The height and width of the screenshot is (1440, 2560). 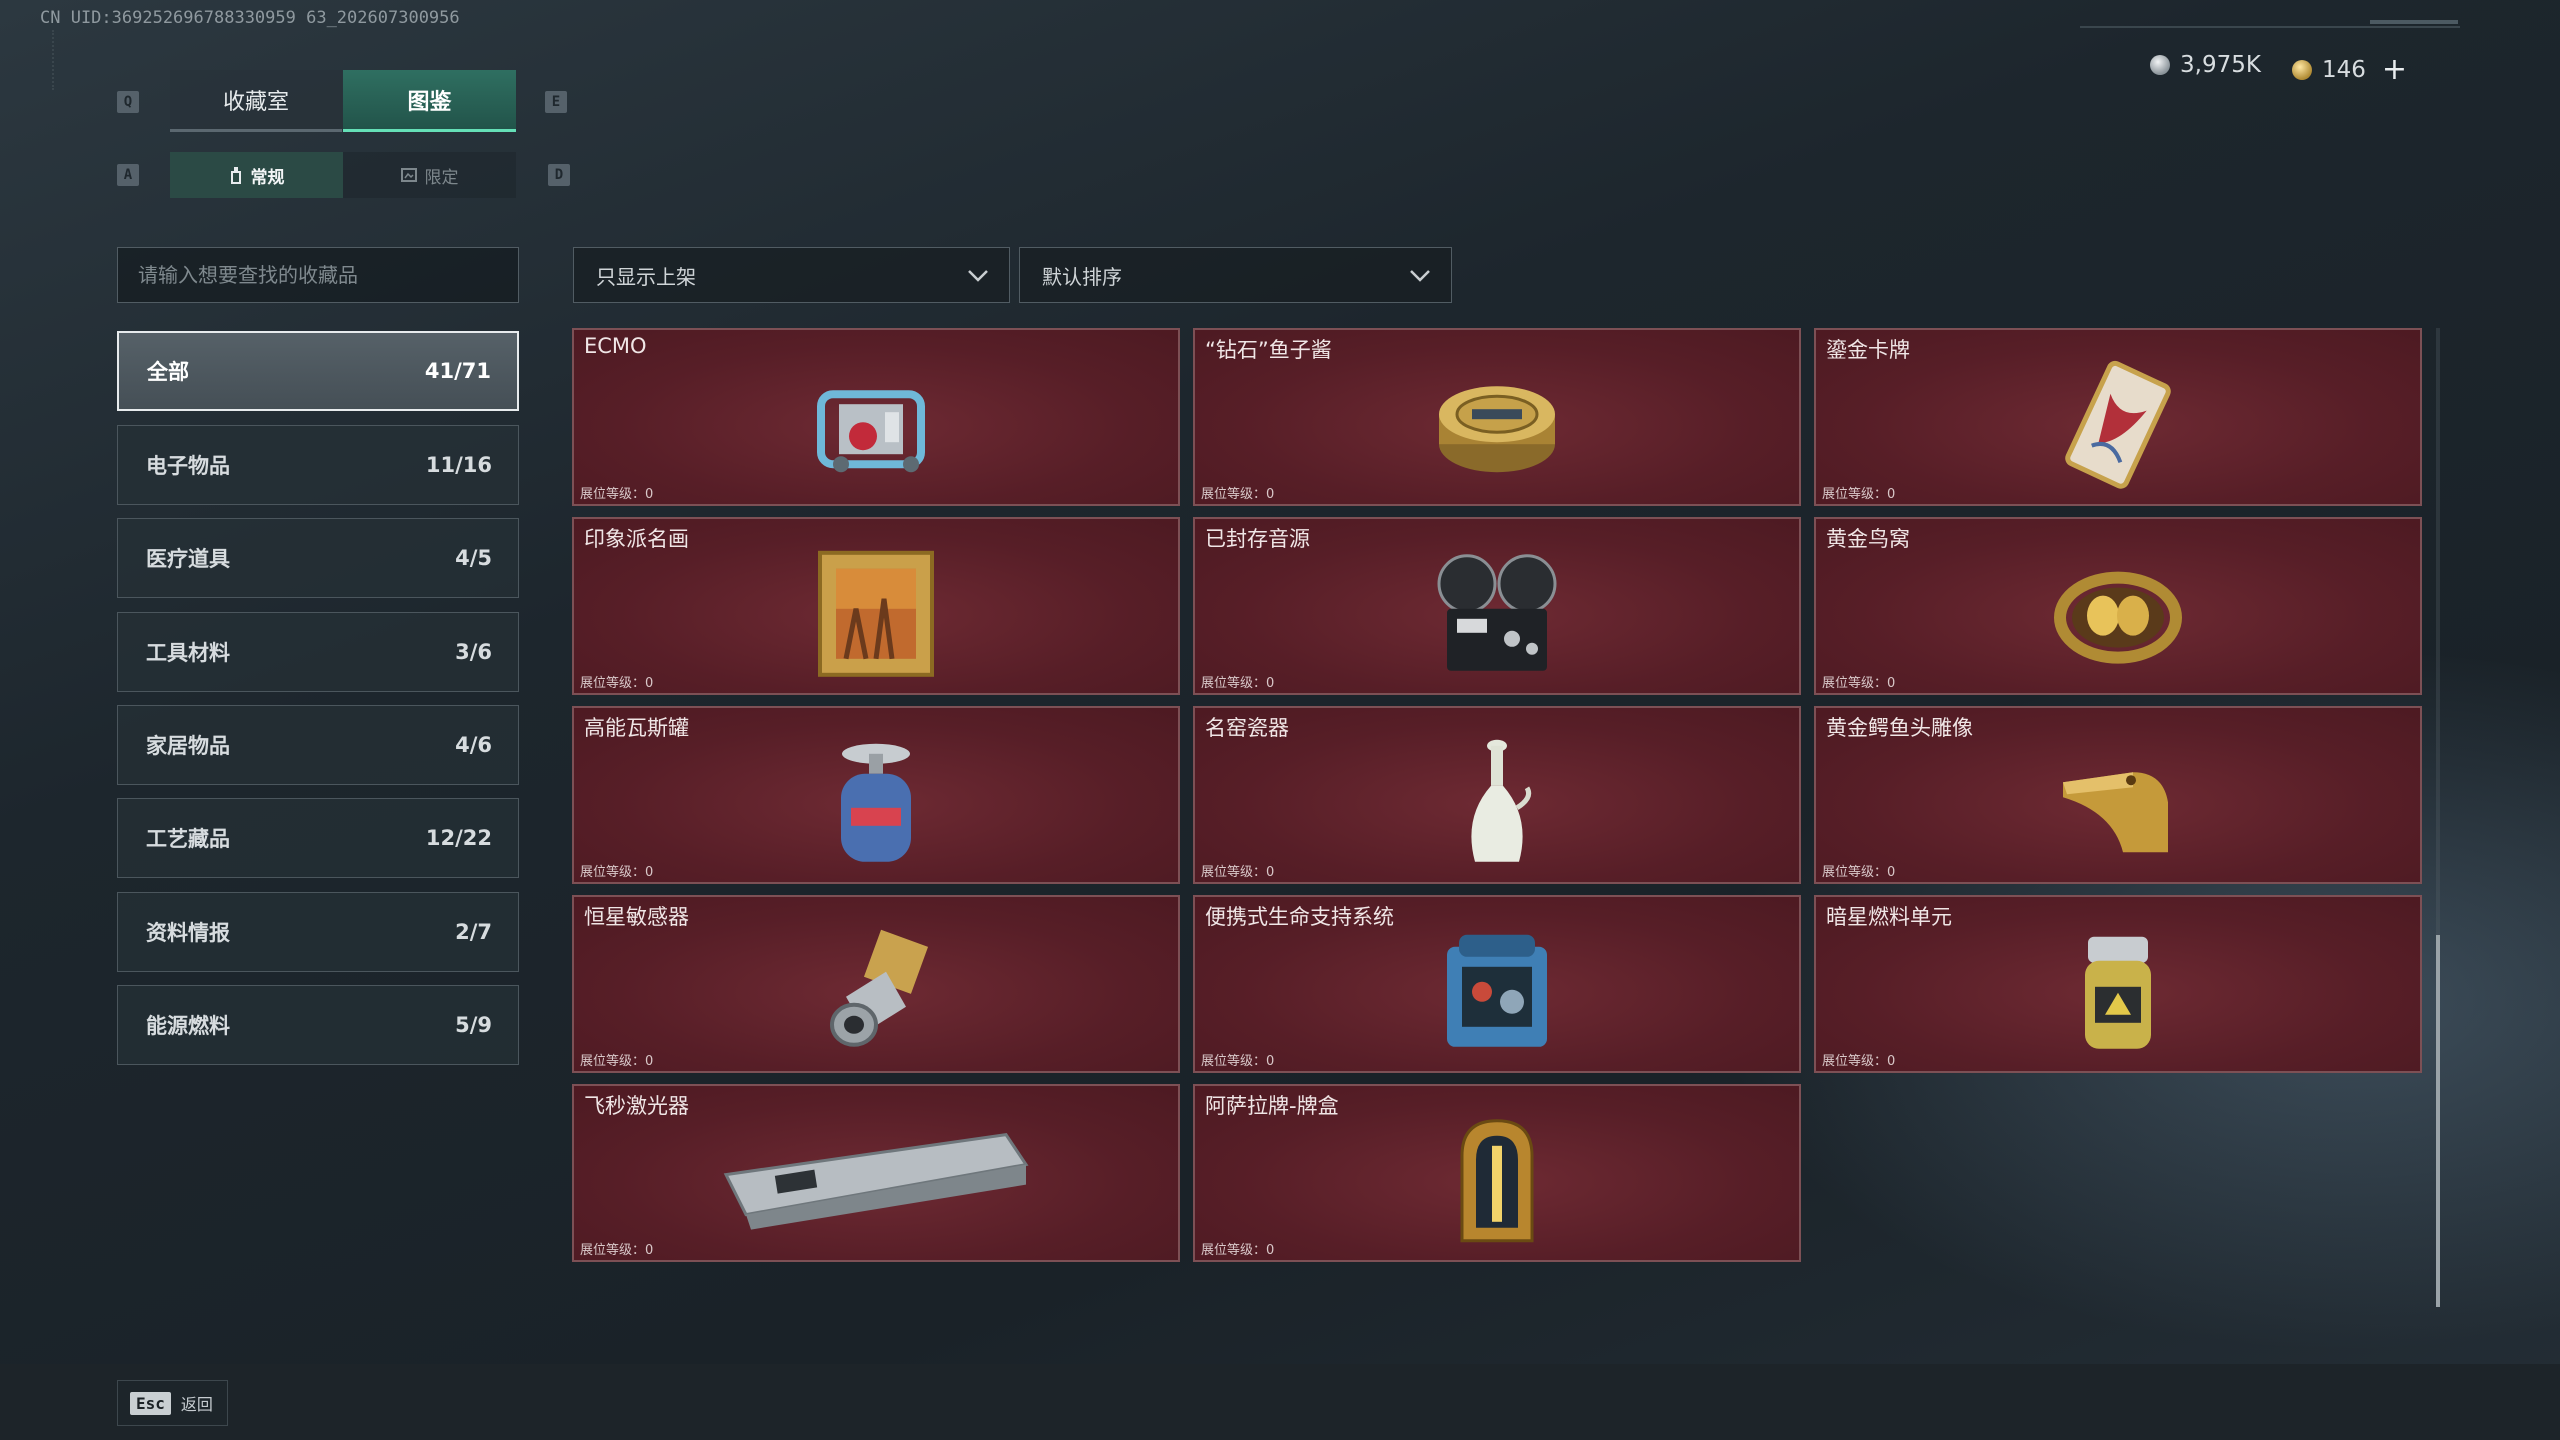 I want to click on silver-coin-icon, so click(x=2160, y=65).